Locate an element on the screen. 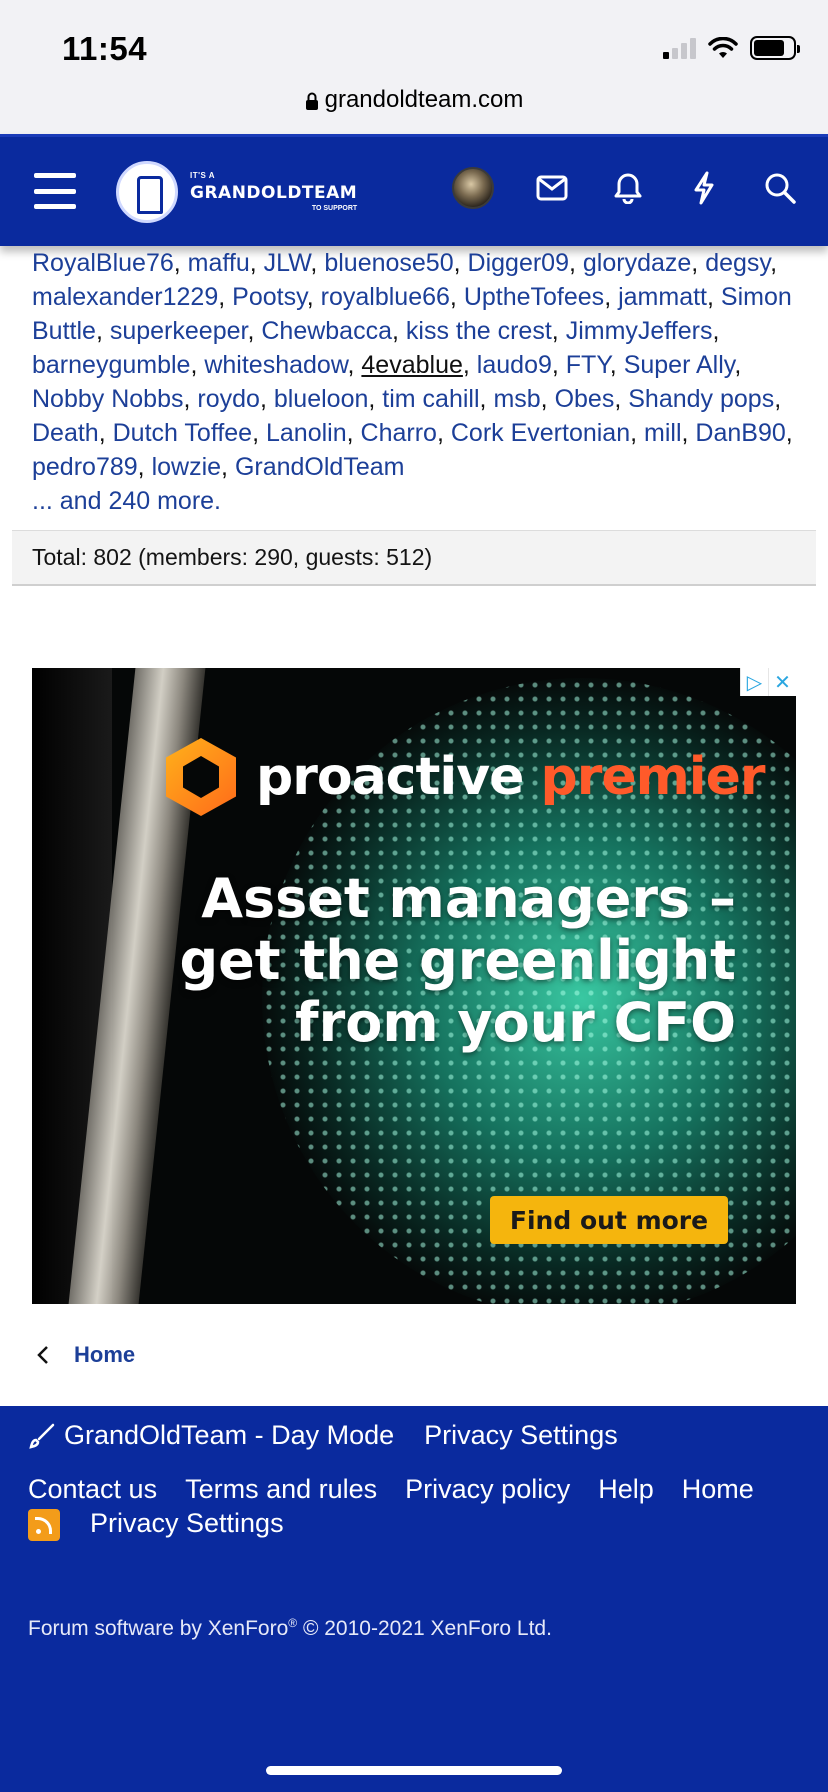  online-user-link: msb is located at coordinates (516, 399).